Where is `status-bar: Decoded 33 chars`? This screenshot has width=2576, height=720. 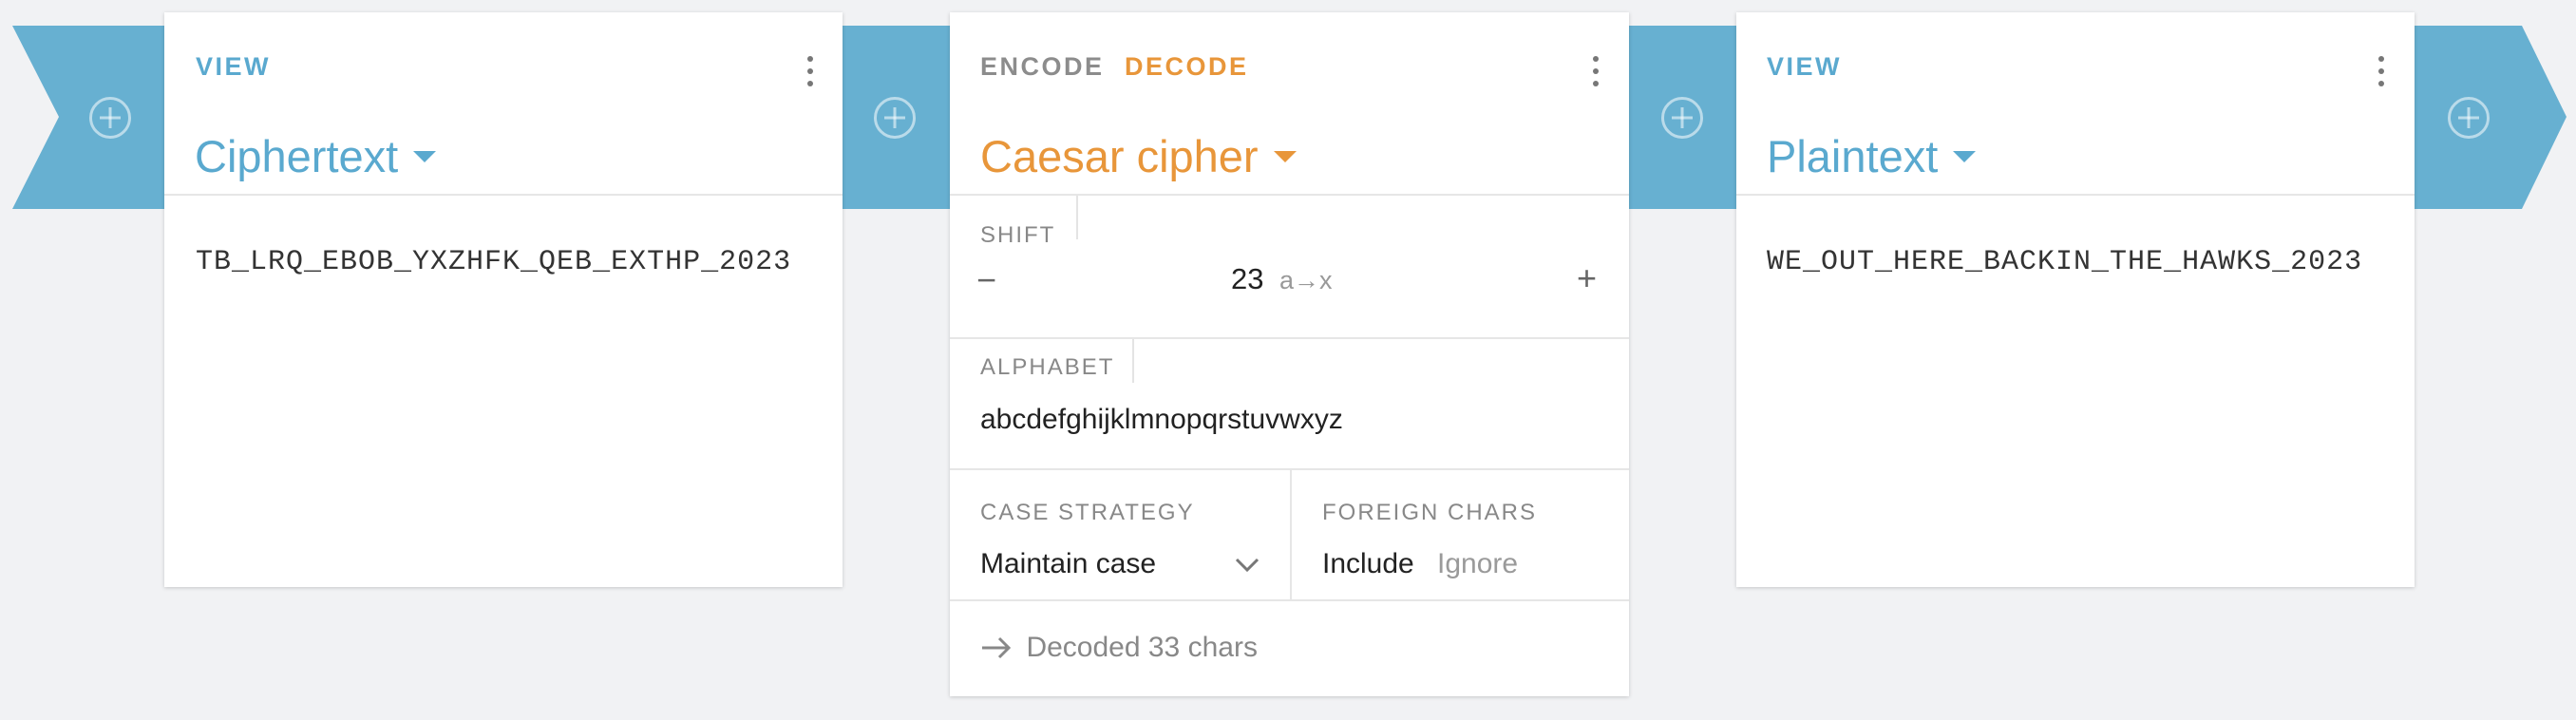 status-bar: Decoded 33 chars is located at coordinates (1119, 648).